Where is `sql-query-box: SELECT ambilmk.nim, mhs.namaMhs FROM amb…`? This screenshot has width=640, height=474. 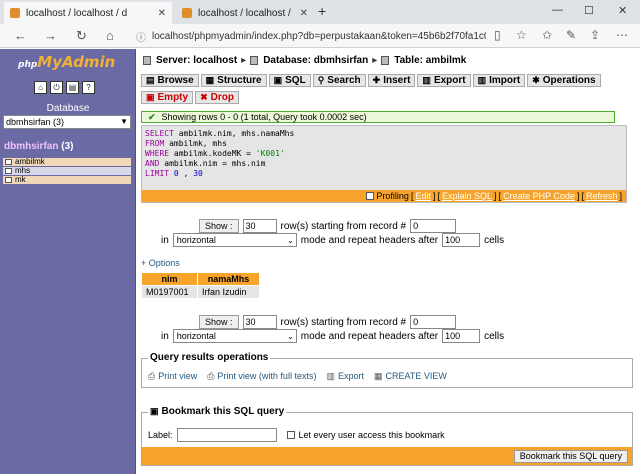 sql-query-box: SELECT ambilmk.nim, mhs.namaMhs FROM amb… is located at coordinates (384, 164).